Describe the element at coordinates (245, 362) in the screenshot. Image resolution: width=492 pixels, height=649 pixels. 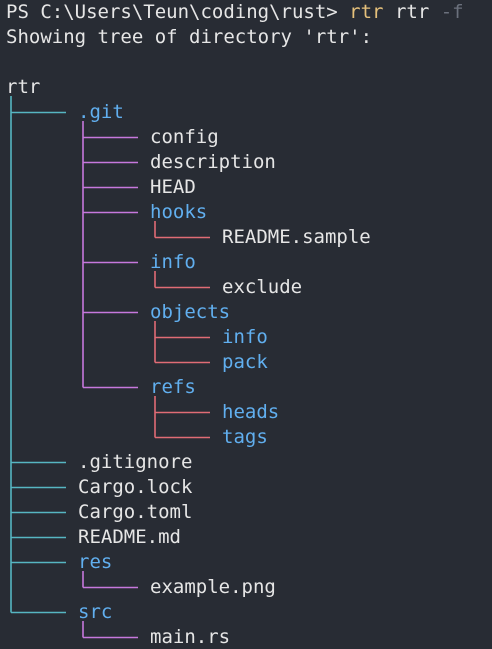
I see `tree-directory-entry: pack` at that location.